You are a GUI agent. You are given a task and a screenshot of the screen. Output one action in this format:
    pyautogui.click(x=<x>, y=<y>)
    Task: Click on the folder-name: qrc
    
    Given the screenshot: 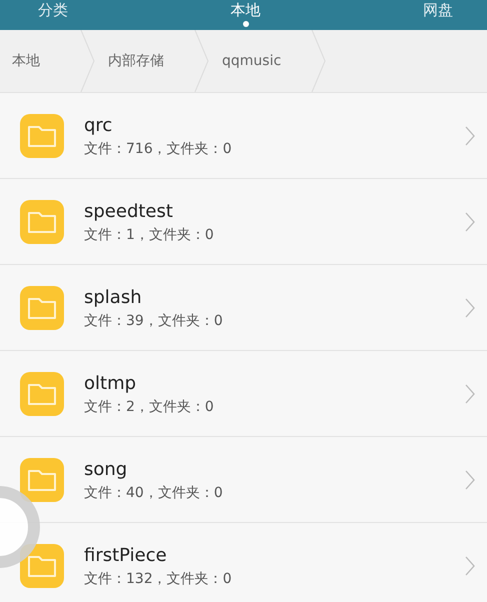 What is the action you would take?
    pyautogui.click(x=99, y=126)
    